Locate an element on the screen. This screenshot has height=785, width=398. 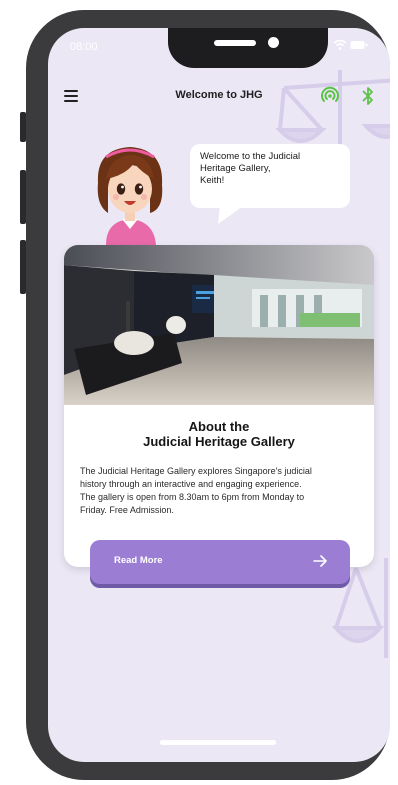
front-camera is located at coordinates (273, 42).